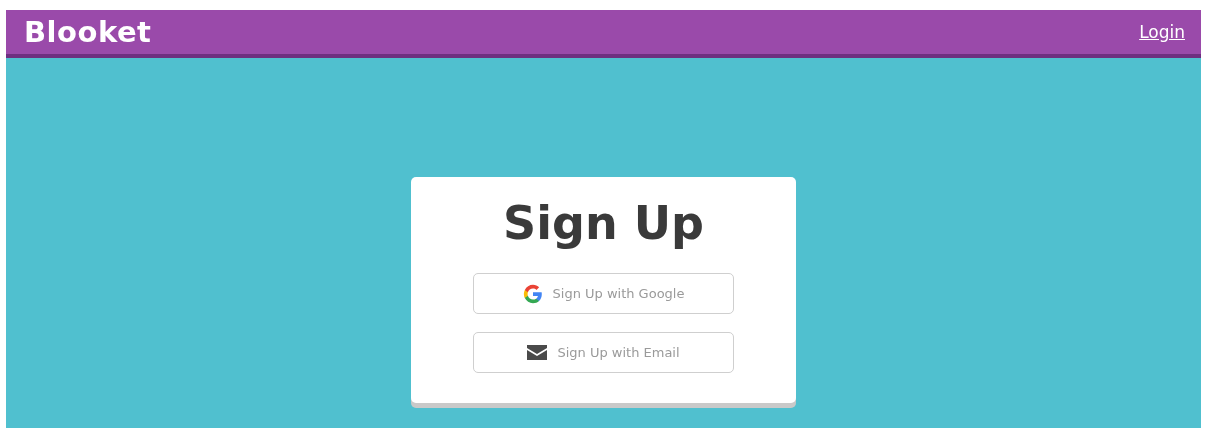 Image resolution: width=1207 pixels, height=428 pixels. I want to click on email-signup-button: Sign Up with Email, so click(603, 352).